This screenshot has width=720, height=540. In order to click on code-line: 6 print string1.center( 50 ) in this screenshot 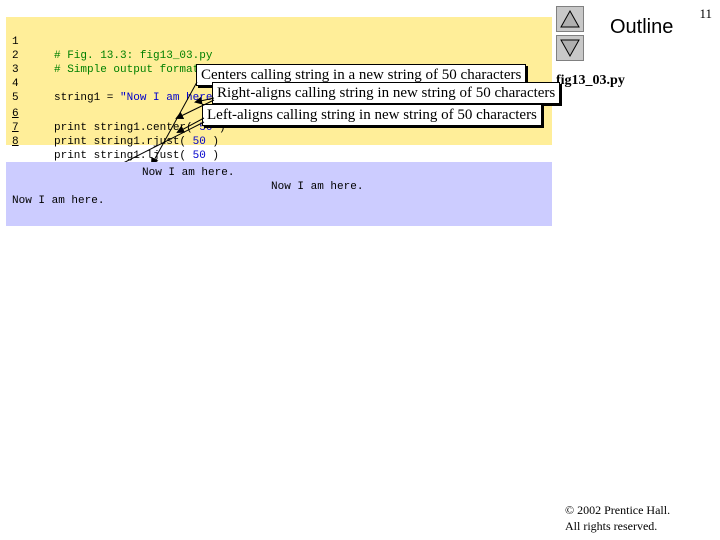, I will do `click(119, 113)`.